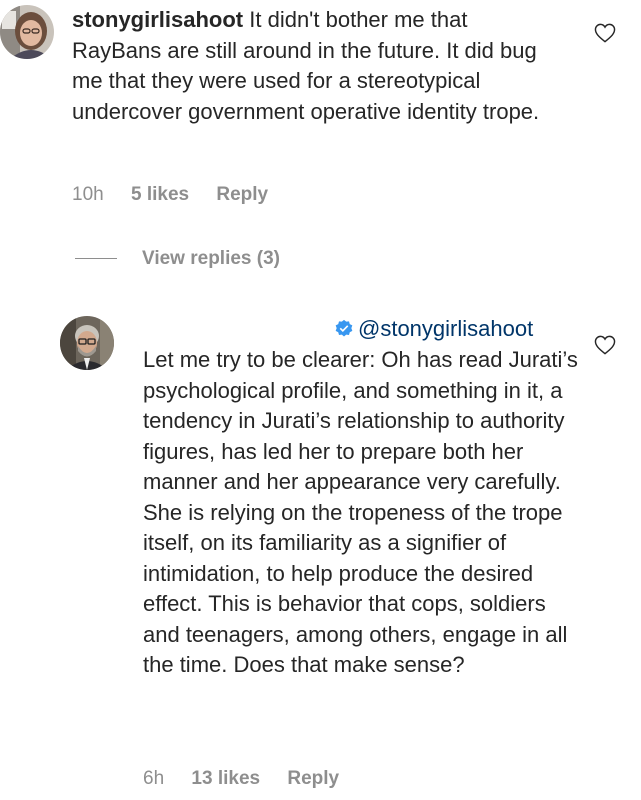  I want to click on likes-count: 13 likes, so click(225, 778).